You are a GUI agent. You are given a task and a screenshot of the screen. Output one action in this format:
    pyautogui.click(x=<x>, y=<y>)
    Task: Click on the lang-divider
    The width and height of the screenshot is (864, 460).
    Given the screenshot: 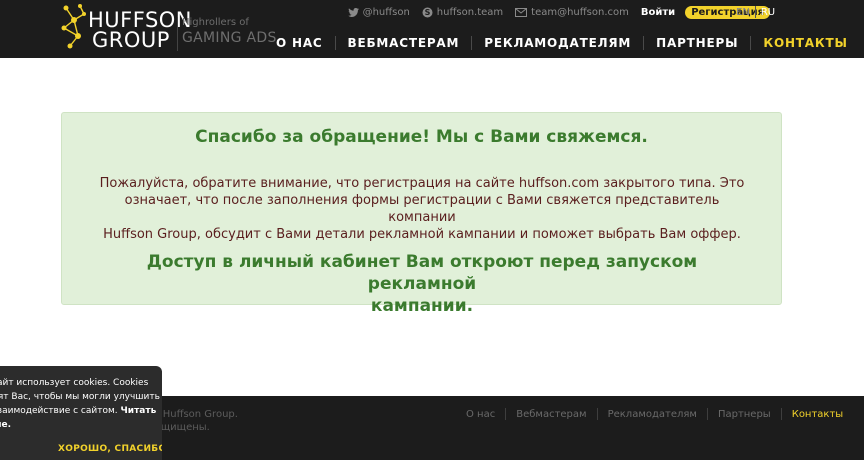 What is the action you would take?
    pyautogui.click(x=755, y=12)
    